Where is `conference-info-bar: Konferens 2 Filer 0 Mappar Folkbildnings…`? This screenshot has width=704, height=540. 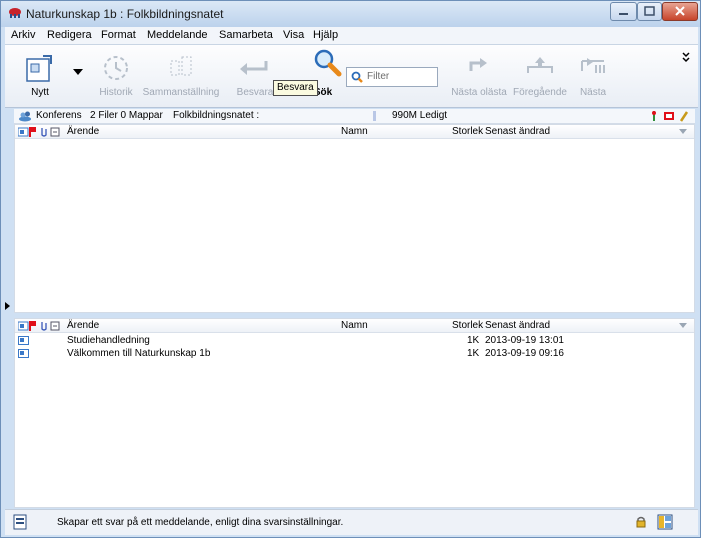 conference-info-bar: Konferens 2 Filer 0 Mappar Folkbildnings… is located at coordinates (354, 116).